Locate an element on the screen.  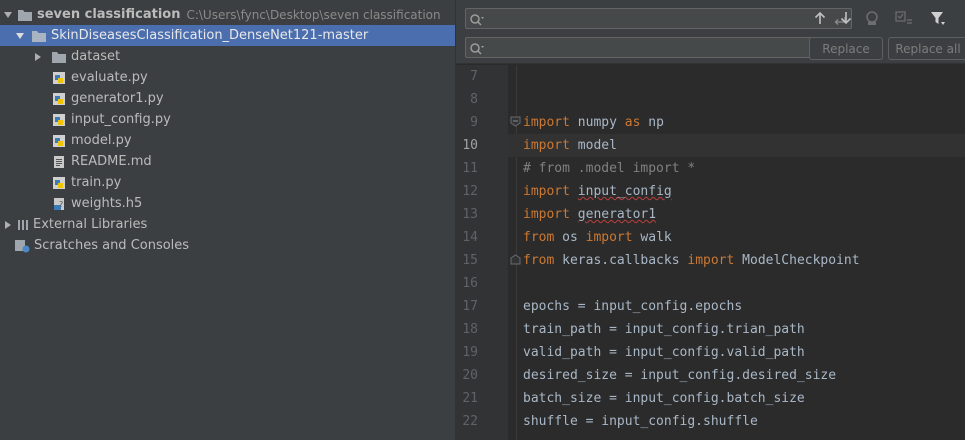
find-all-button is located at coordinates (872, 18).